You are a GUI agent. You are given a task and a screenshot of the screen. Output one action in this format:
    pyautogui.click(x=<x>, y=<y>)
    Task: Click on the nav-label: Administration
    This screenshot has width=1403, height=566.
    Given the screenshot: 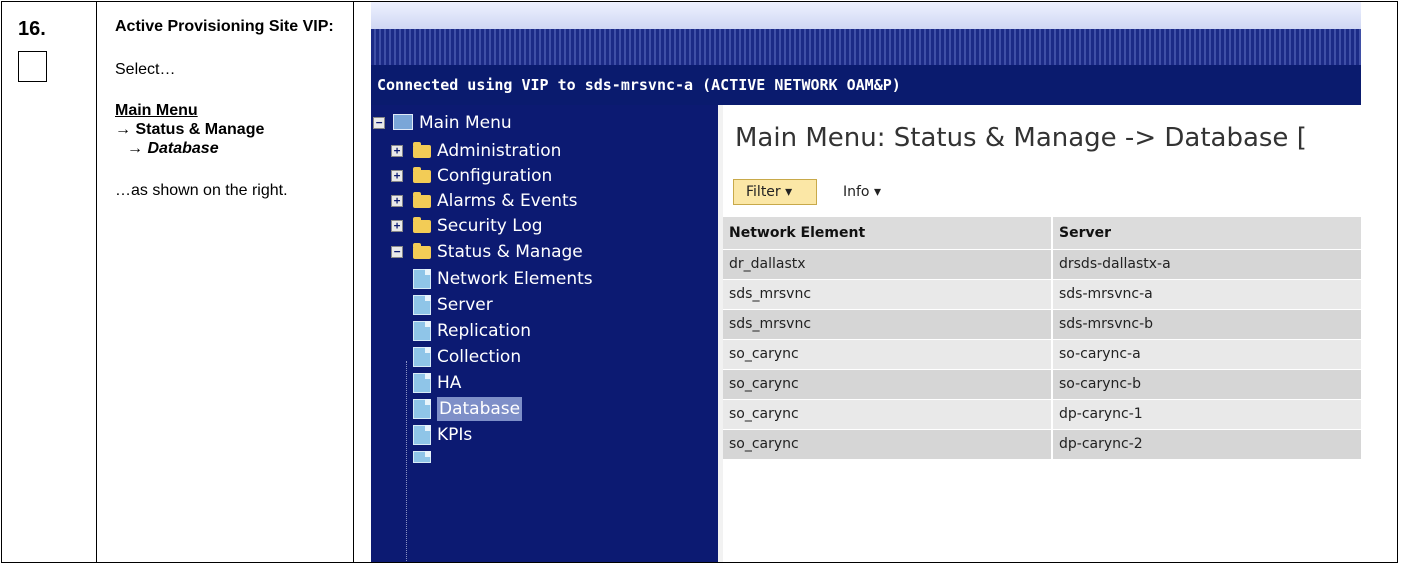 What is the action you would take?
    pyautogui.click(x=499, y=151)
    